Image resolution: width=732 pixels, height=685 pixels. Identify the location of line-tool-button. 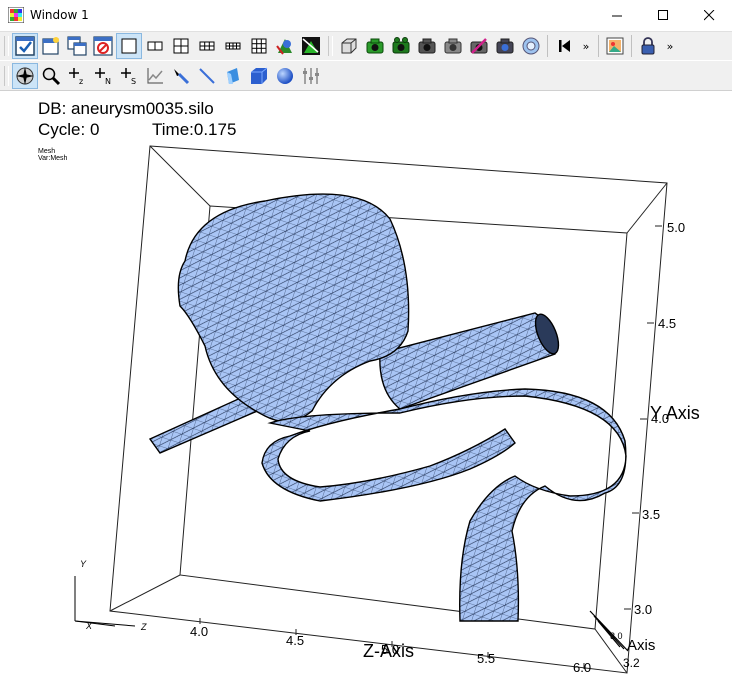
(207, 76).